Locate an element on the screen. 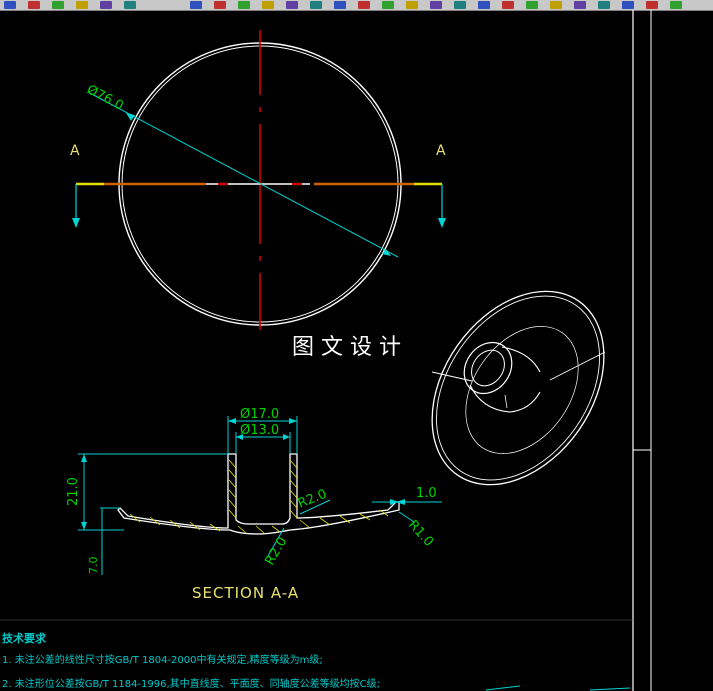 This screenshot has height=691, width=713. section-body is located at coordinates (258, 494).